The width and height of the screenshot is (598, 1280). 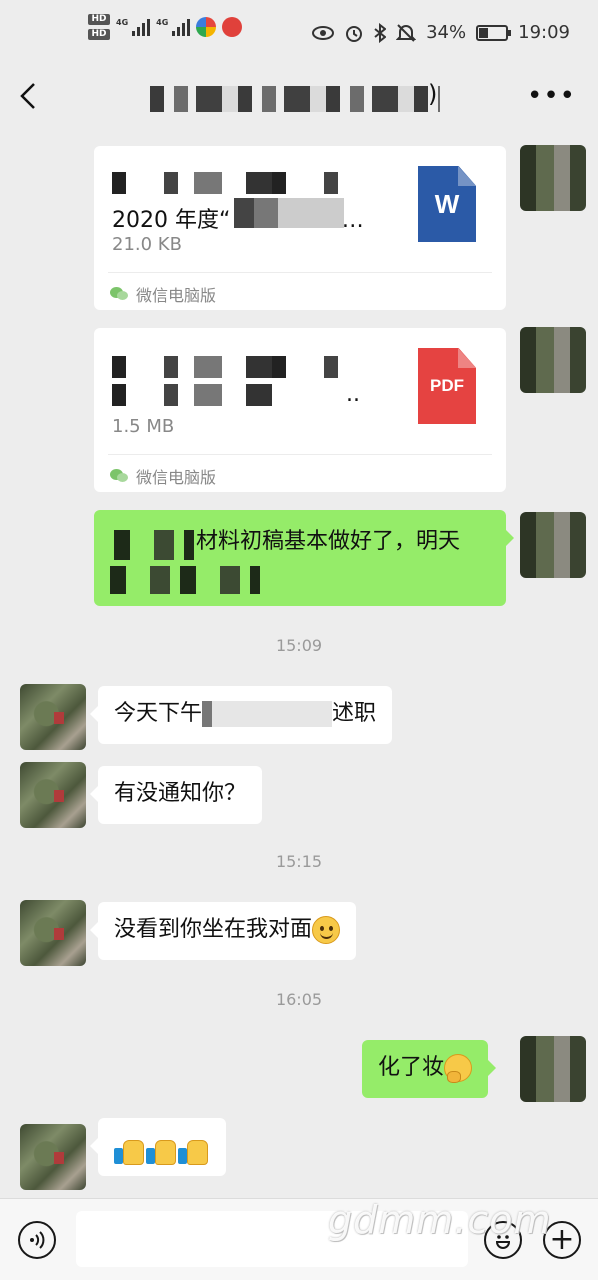 What do you see at coordinates (299, 645) in the screenshot?
I see `timestamp: 15:09` at bounding box center [299, 645].